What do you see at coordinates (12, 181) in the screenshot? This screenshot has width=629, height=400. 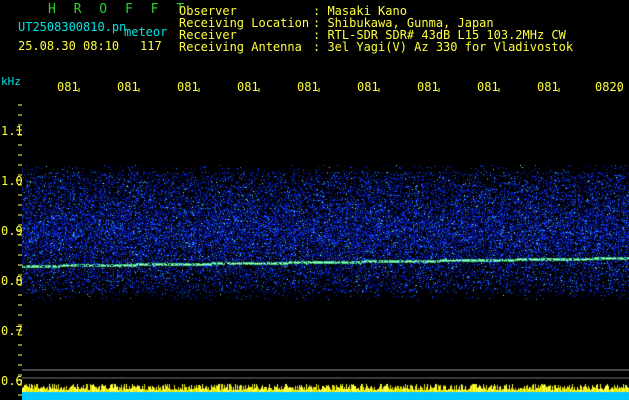 I see `y-tick-1-0: 1.0` at bounding box center [12, 181].